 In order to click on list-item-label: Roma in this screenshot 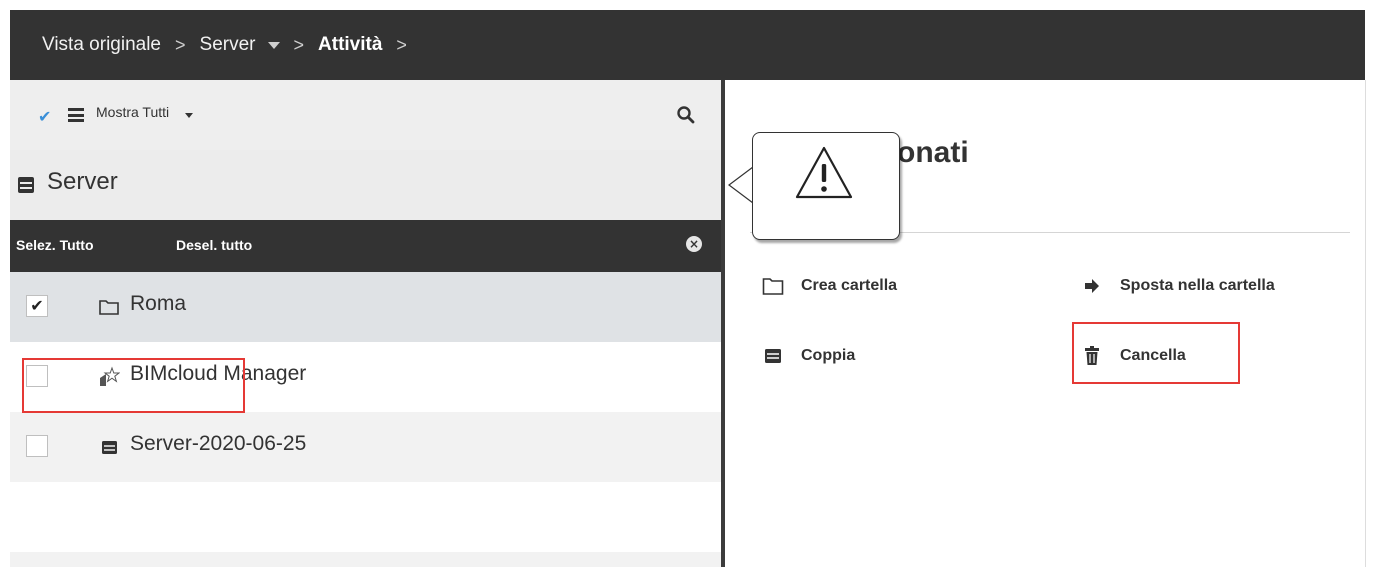, I will do `click(158, 303)`.